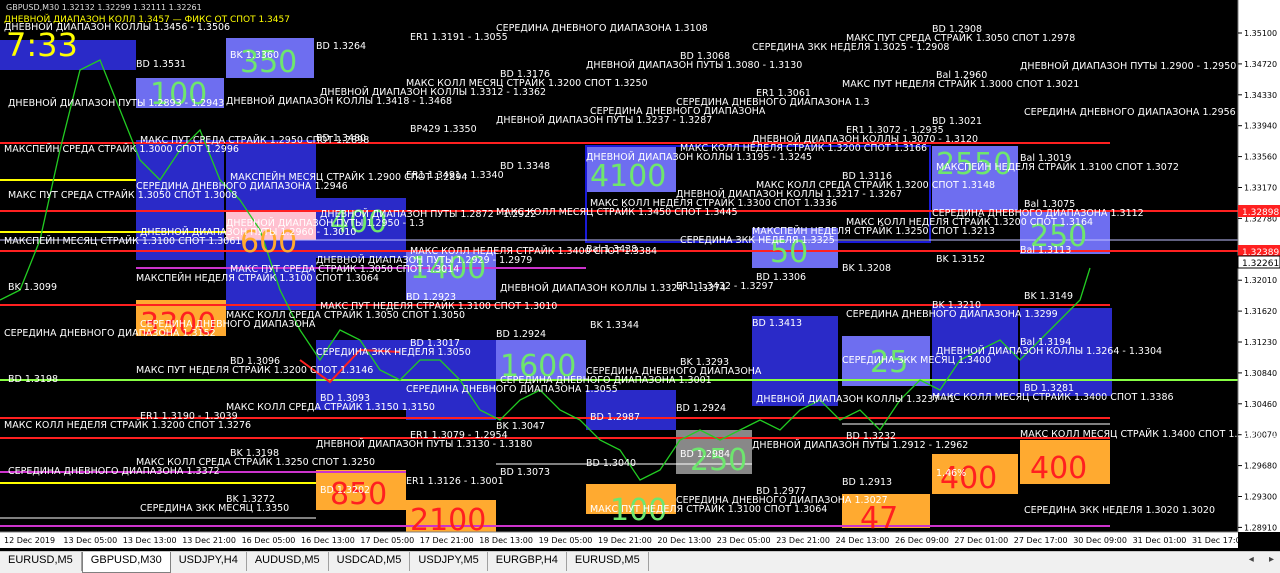  What do you see at coordinates (1260, 404) in the screenshot?
I see `price-tick-label: 1.30460` at bounding box center [1260, 404].